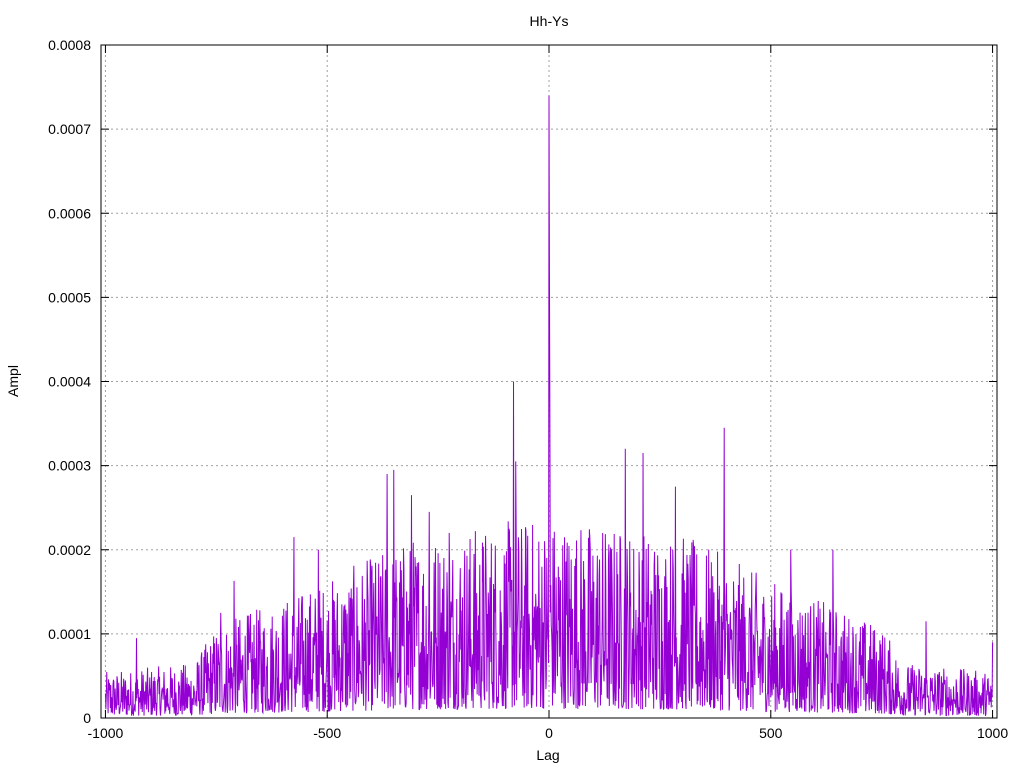 The height and width of the screenshot is (768, 1024). Describe the element at coordinates (69, 466) in the screenshot. I see `y-tick-label: 0.0003` at that location.